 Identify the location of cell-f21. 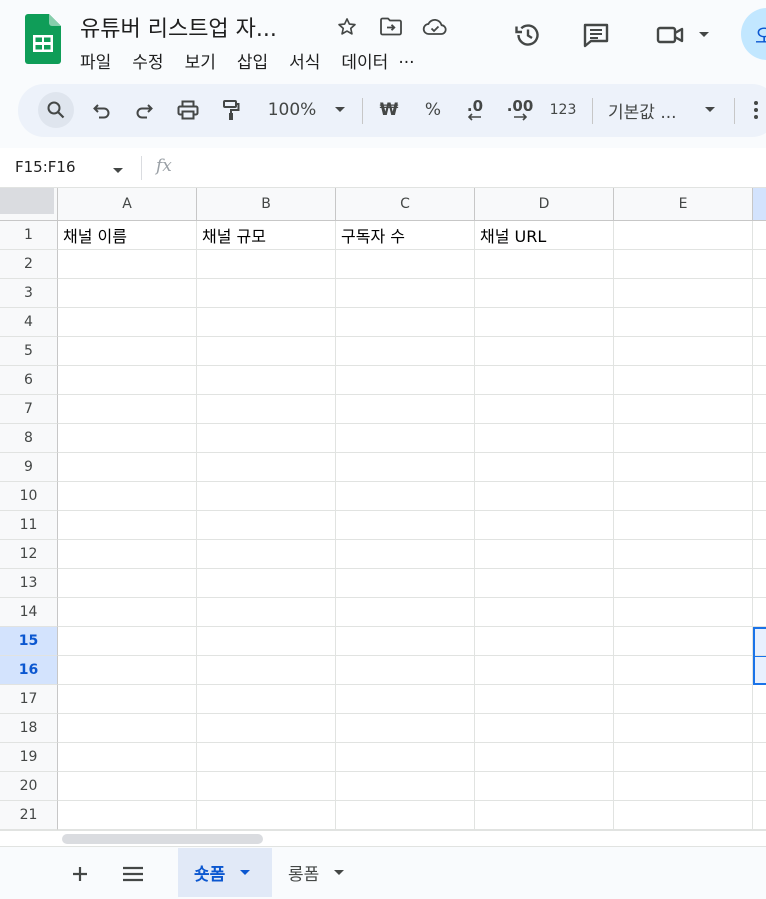
(759, 815).